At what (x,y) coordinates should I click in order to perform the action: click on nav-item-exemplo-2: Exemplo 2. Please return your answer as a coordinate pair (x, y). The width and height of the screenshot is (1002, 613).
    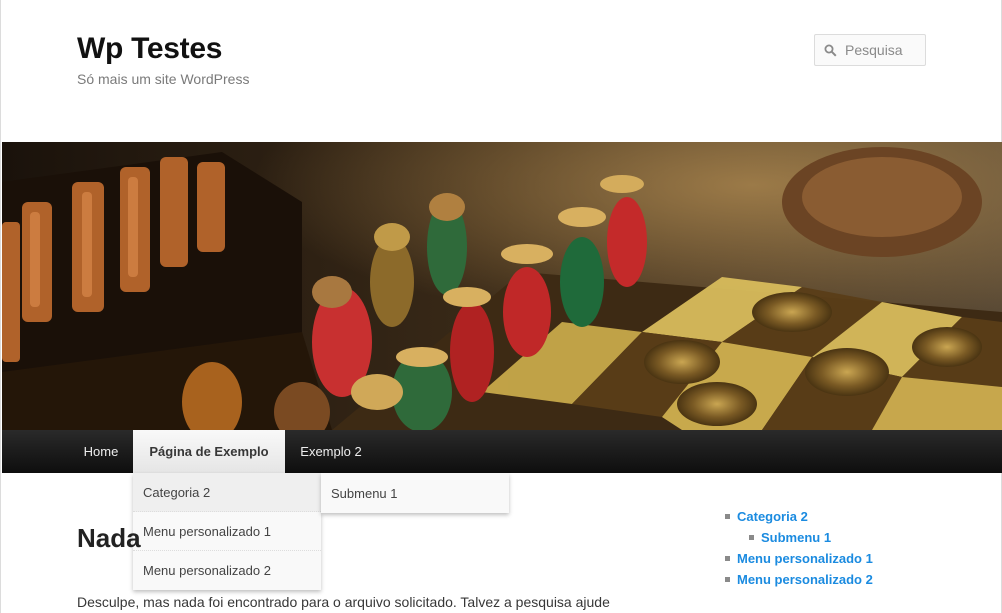
    Looking at the image, I should click on (331, 451).